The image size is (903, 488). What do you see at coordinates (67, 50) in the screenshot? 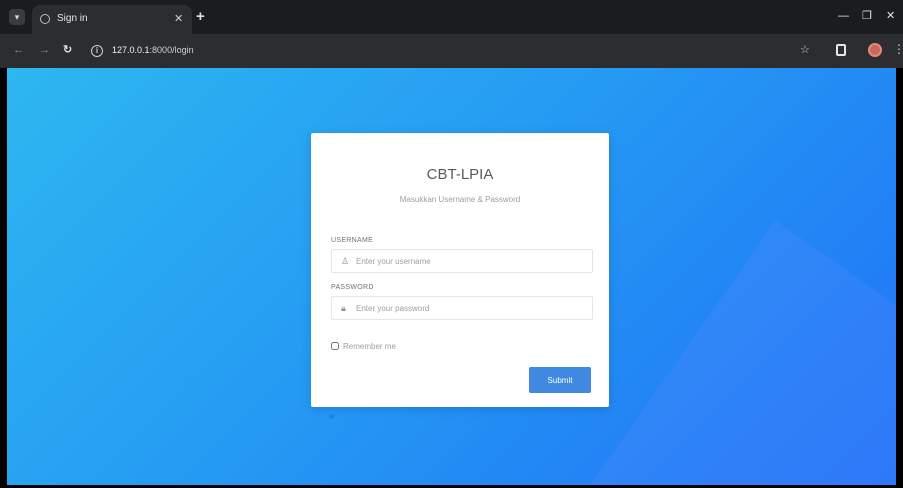
I see `reload-icon: ↻` at bounding box center [67, 50].